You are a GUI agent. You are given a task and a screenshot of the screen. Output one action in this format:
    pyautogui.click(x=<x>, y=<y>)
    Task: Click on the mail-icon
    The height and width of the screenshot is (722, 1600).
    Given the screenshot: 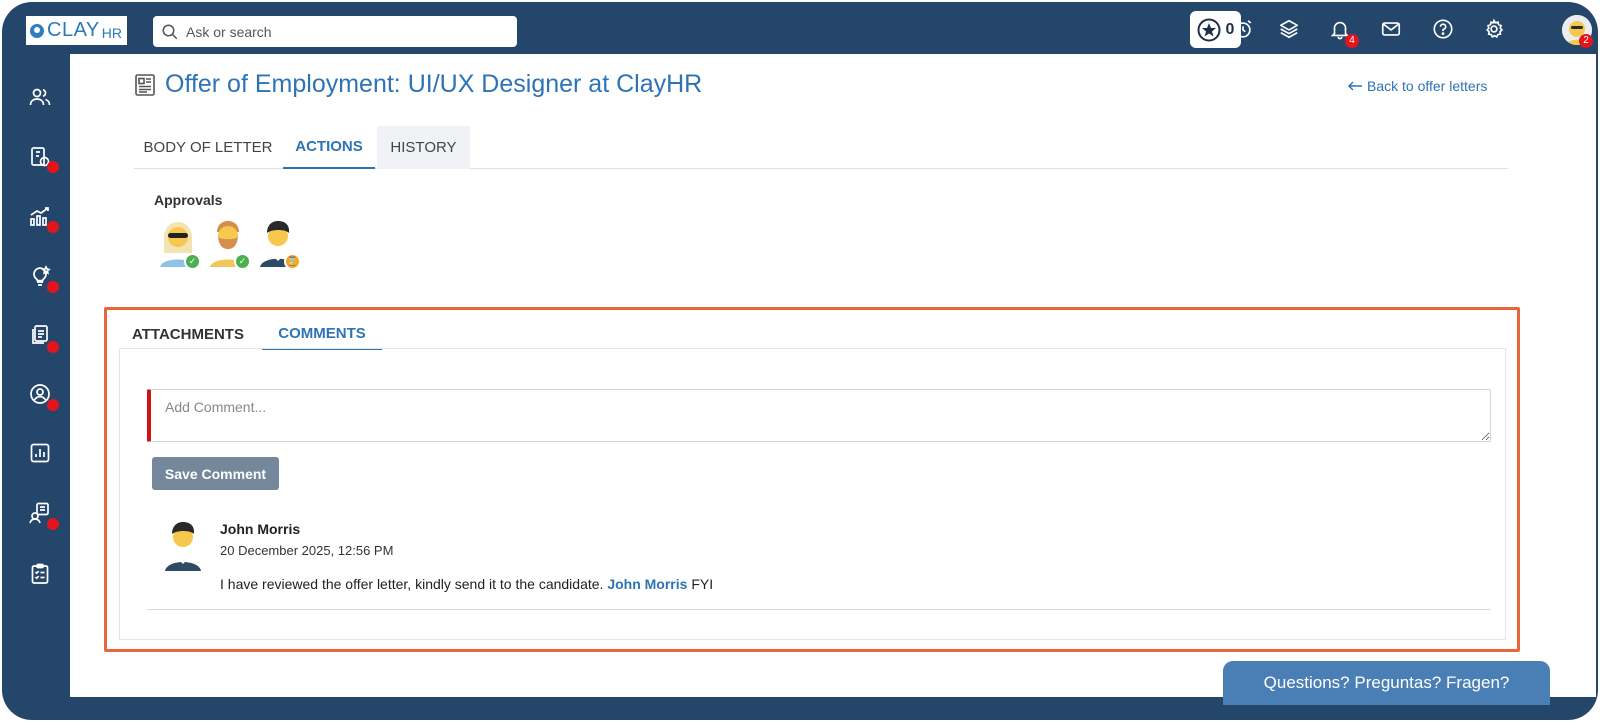 What is the action you would take?
    pyautogui.click(x=1391, y=29)
    